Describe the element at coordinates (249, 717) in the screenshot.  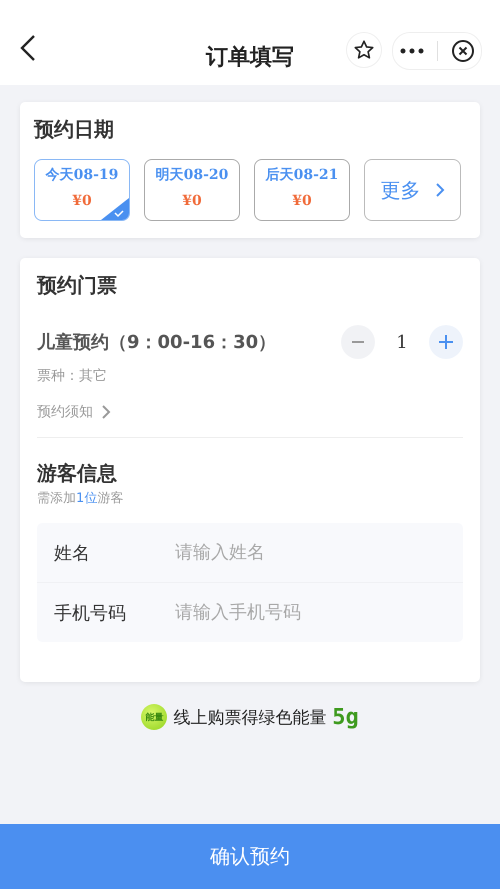
I see `energy-text: 线上购票得绿色能量` at that location.